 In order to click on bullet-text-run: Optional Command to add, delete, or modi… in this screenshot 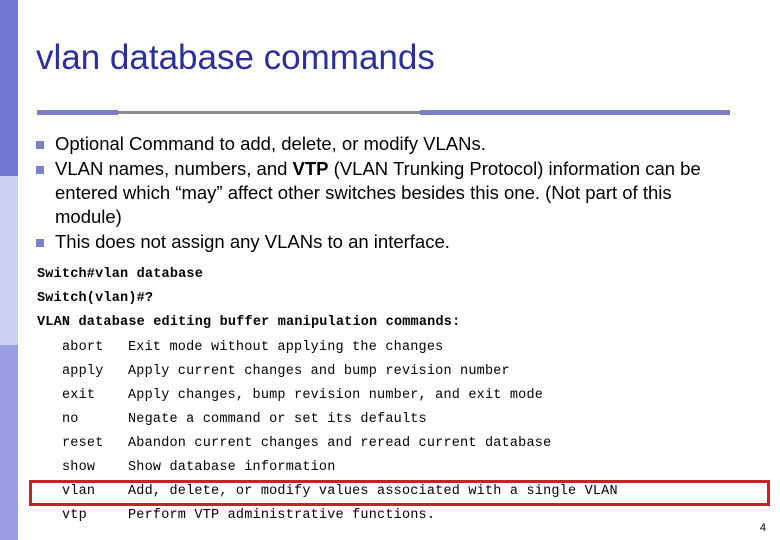, I will do `click(270, 143)`.